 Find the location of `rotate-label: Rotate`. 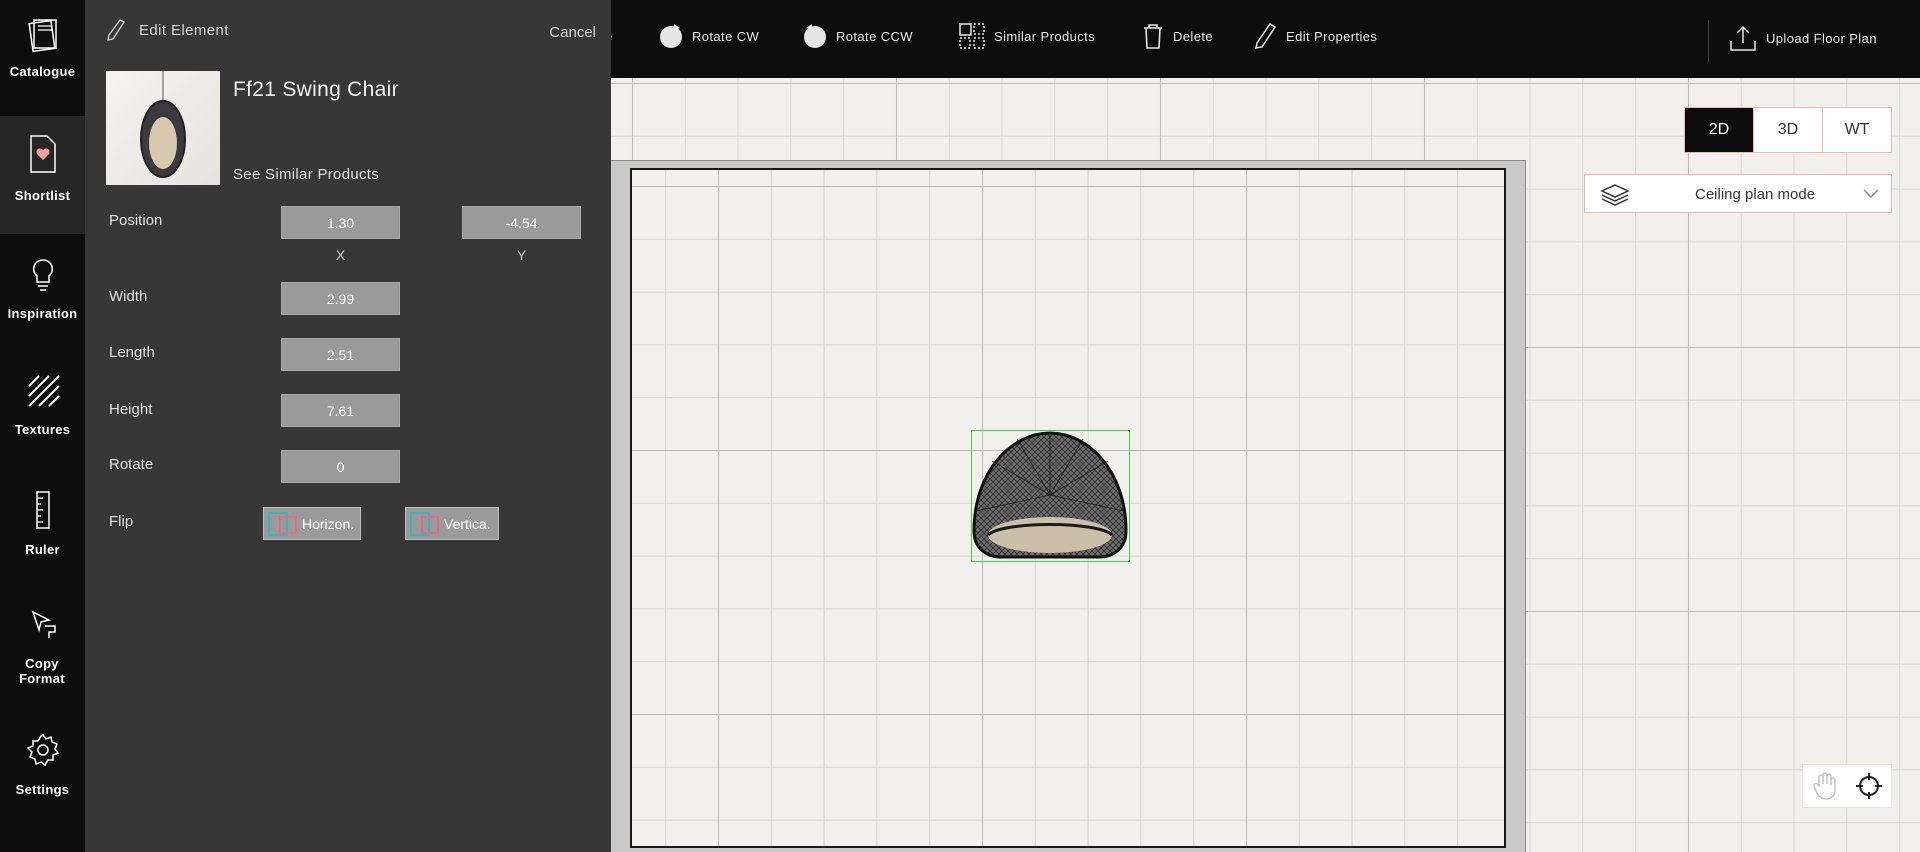

rotate-label: Rotate is located at coordinates (131, 464).